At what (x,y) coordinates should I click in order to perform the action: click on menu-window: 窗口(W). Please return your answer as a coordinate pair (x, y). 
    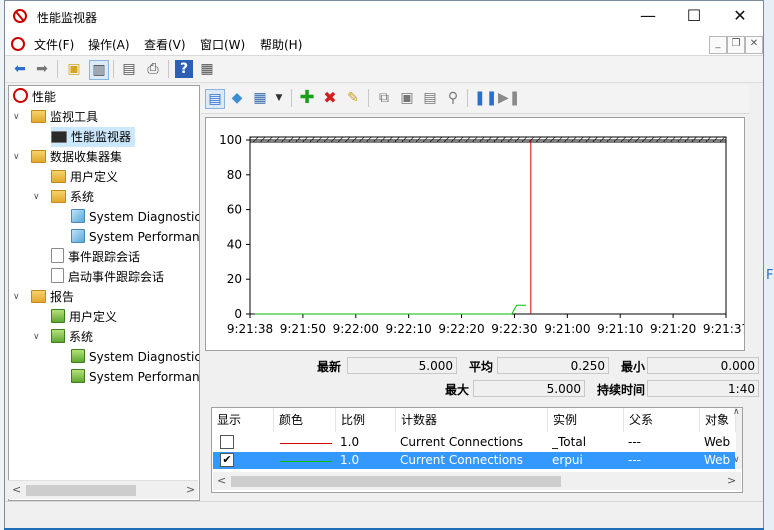
    Looking at the image, I should click on (222, 44).